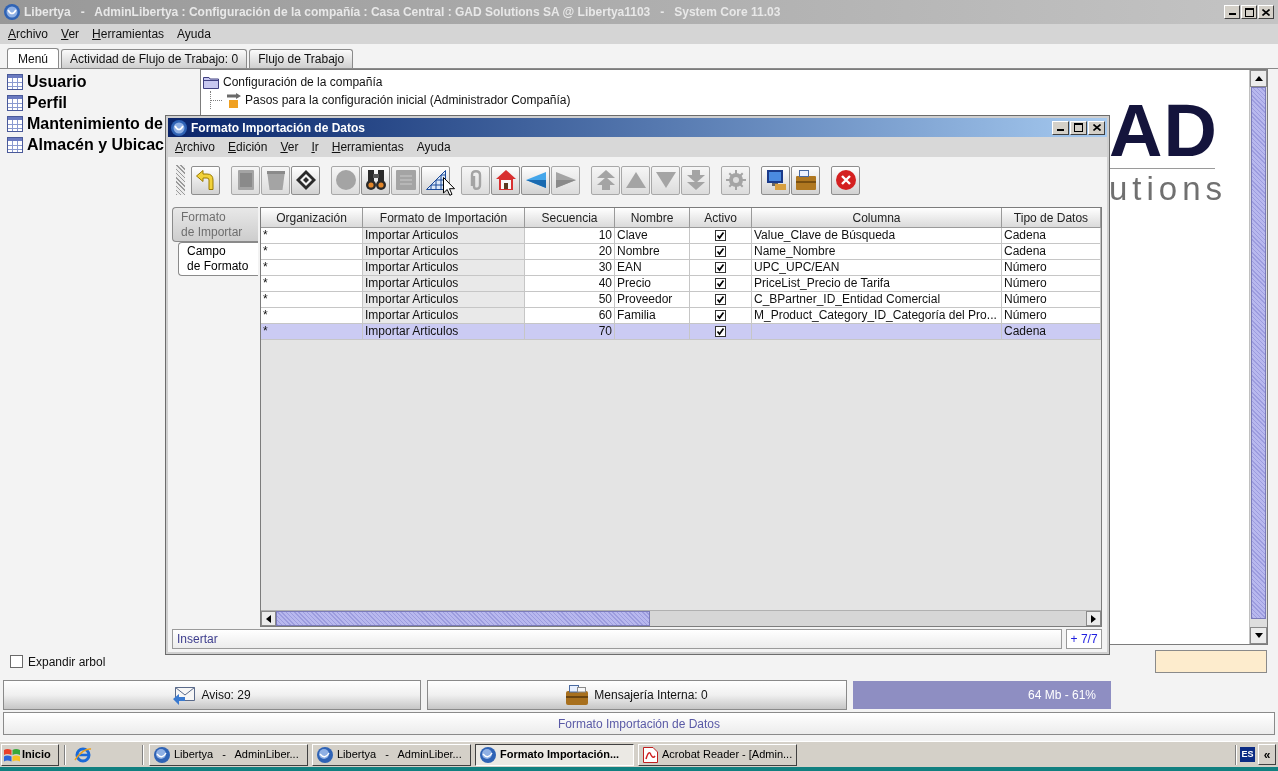  What do you see at coordinates (681, 300) in the screenshot?
I see `table-row: * Importar Articulos 50 Proveedor C_BPartner_ID_Entidad Comercial Número` at bounding box center [681, 300].